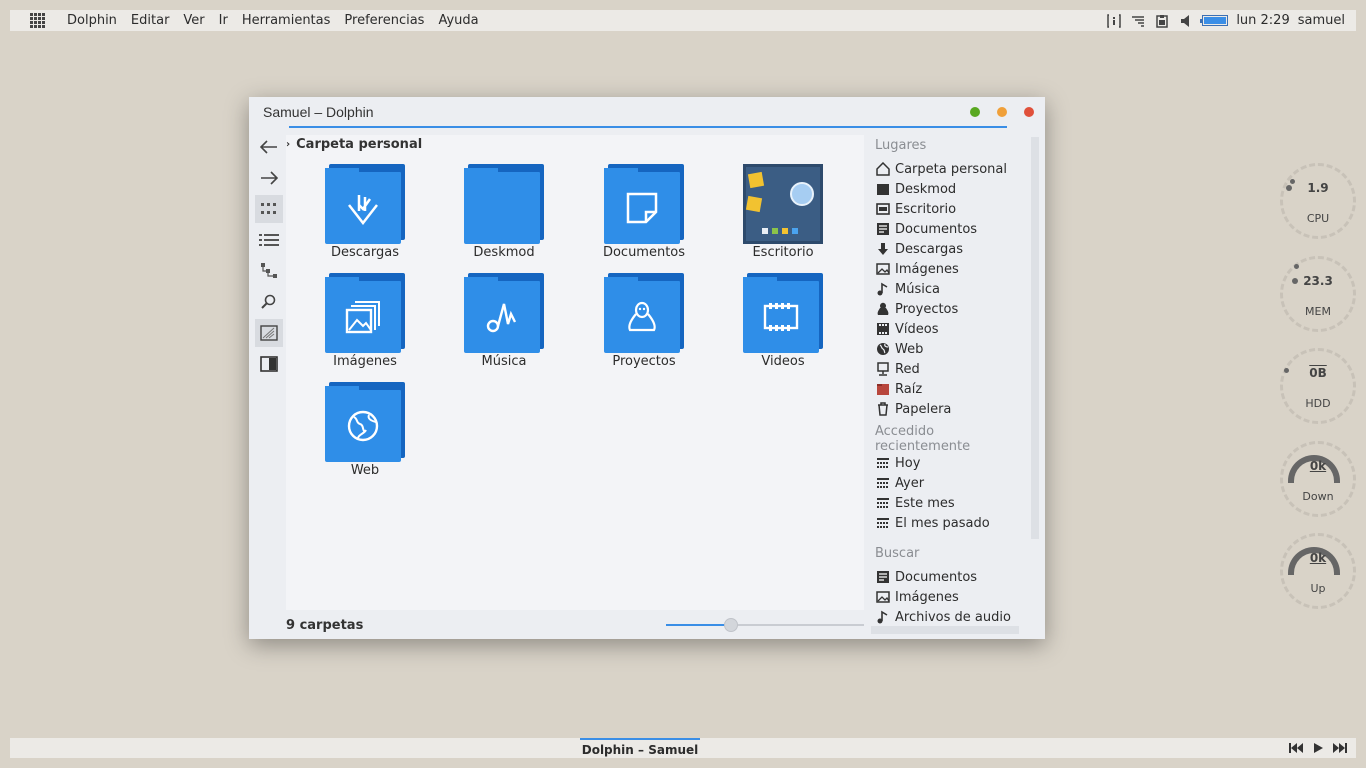 This screenshot has width=1366, height=768. I want to click on folder-item: Imágenes, so click(365, 321).